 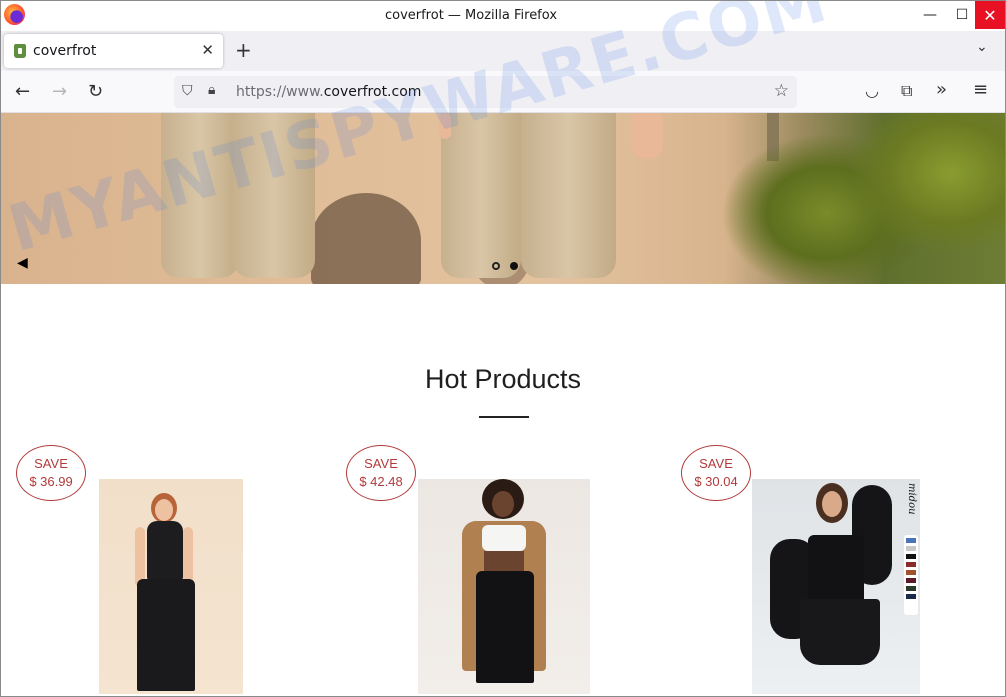 I want to click on color-swatch-strip, so click(x=911, y=575).